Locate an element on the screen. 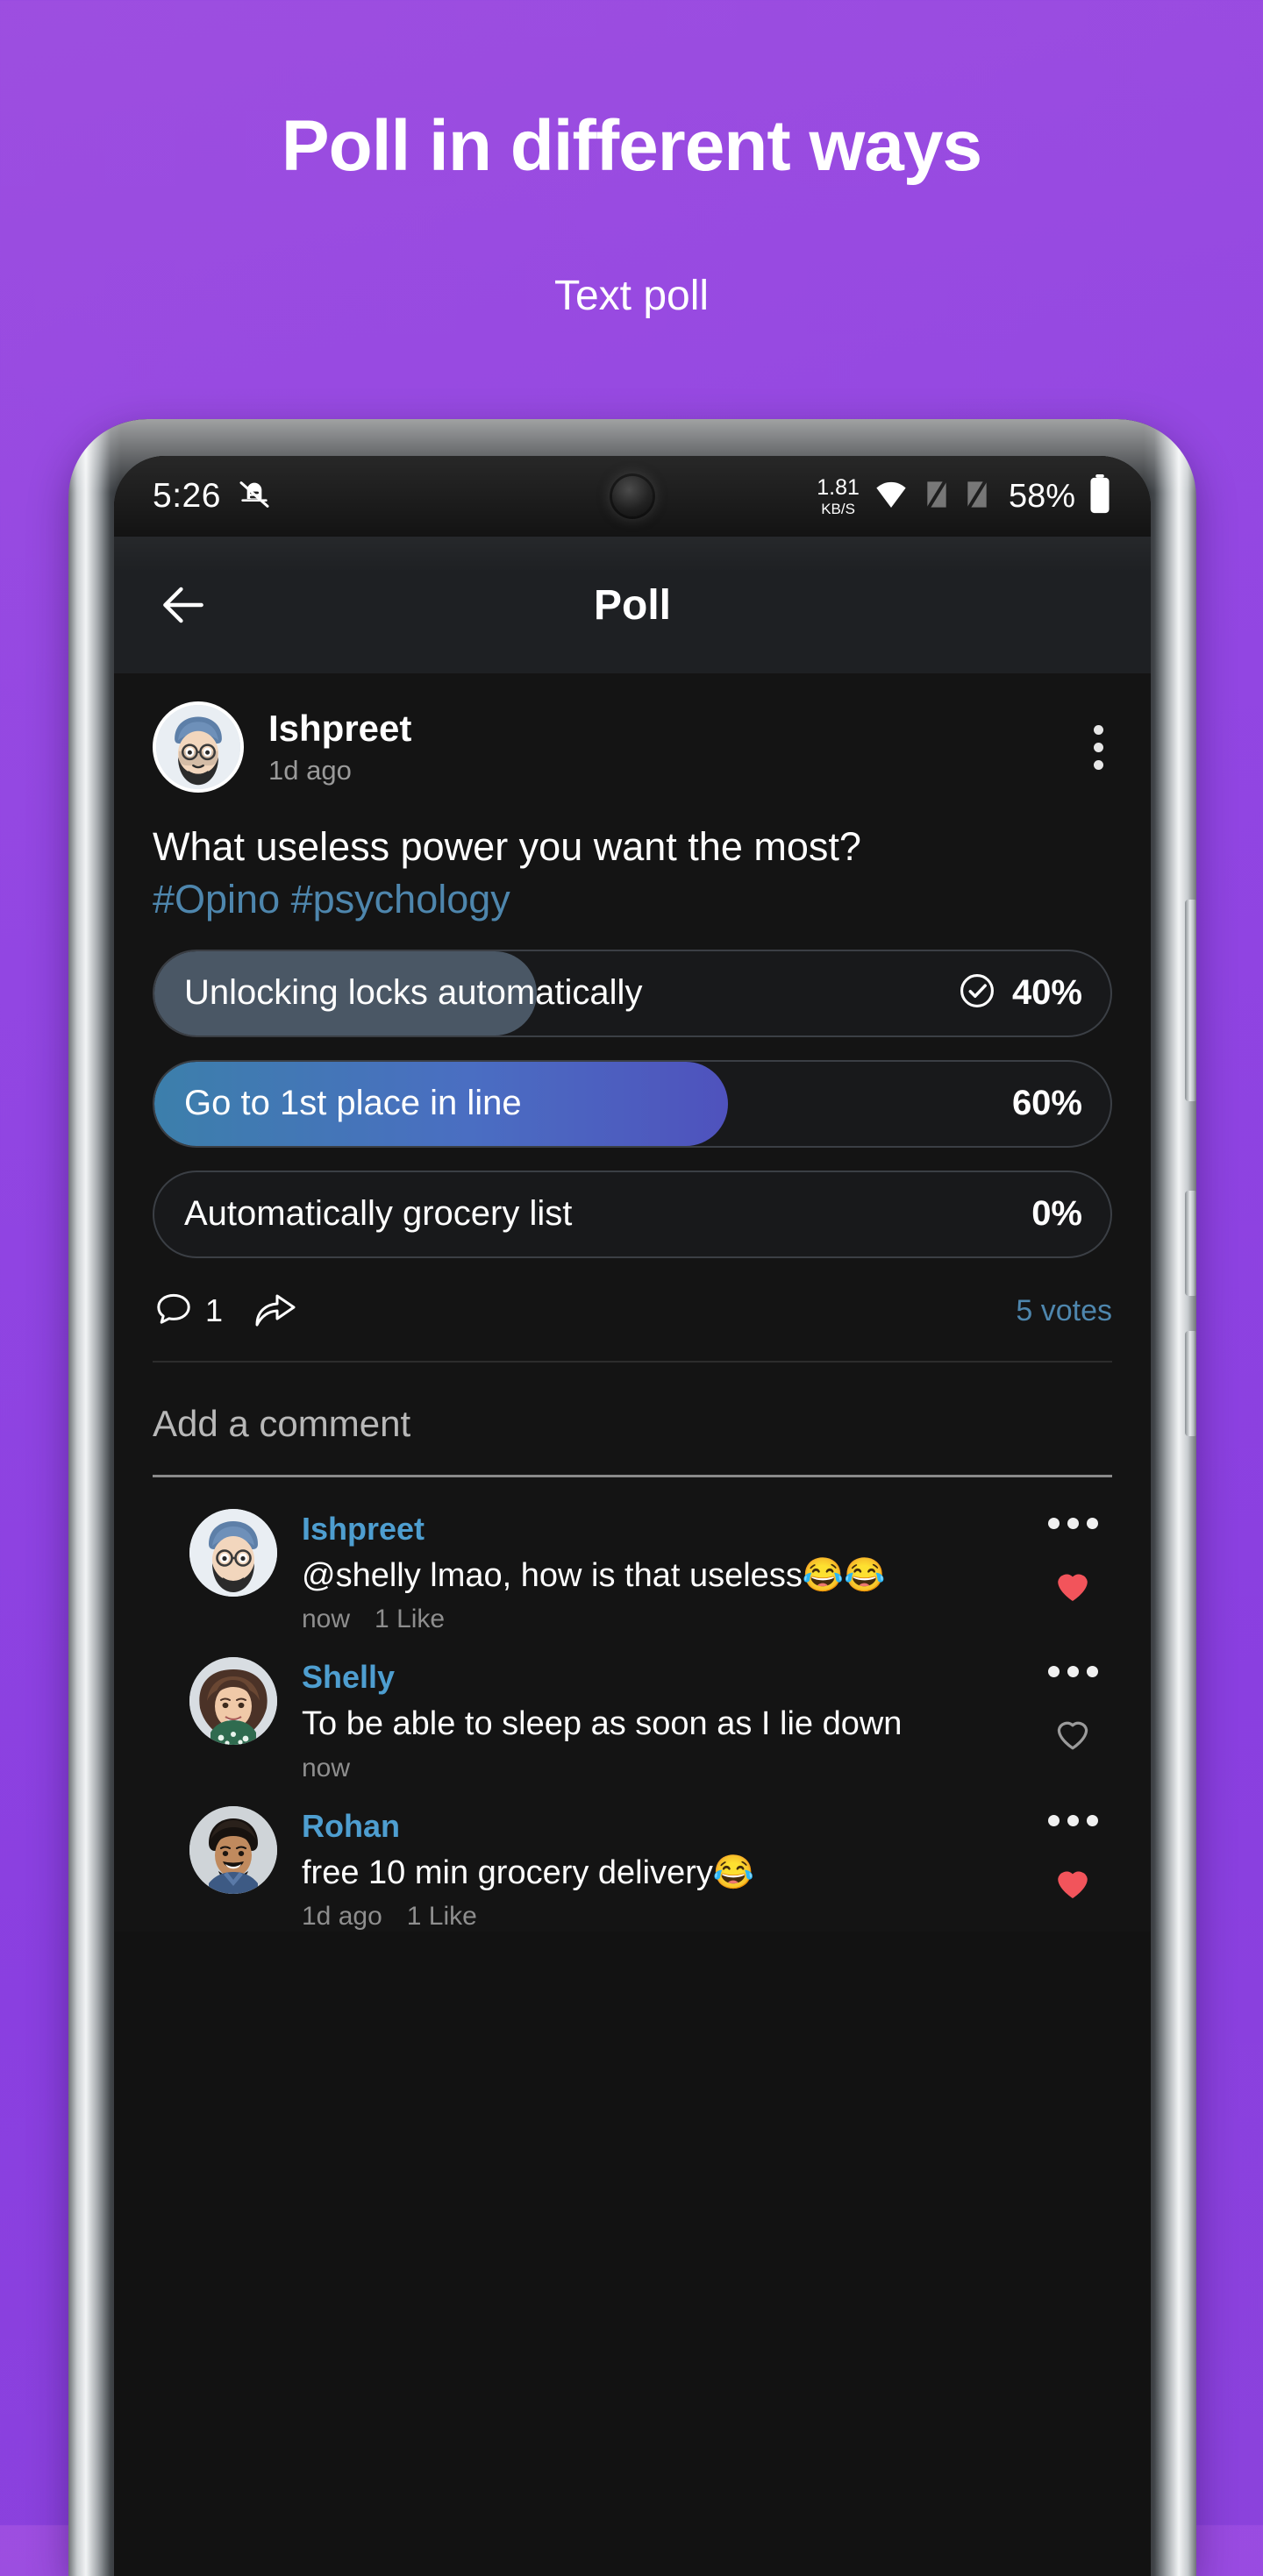 This screenshot has height=2576, width=1263. post-timestamp: 1d ago is located at coordinates (310, 770).